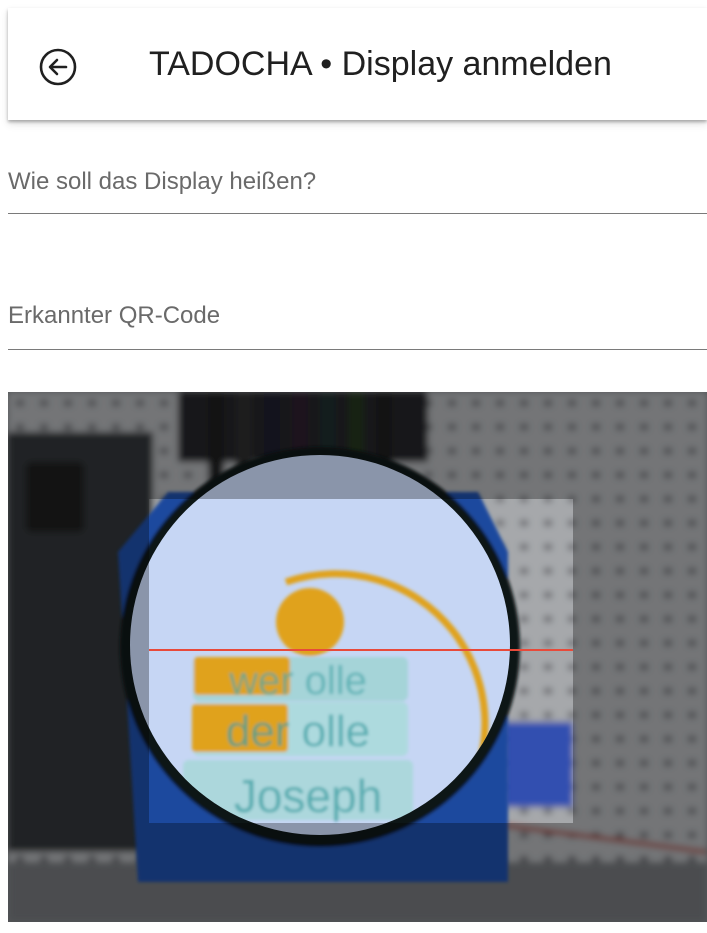  I want to click on app-bar: TADOCHA • Display anmelden, so click(357, 64).